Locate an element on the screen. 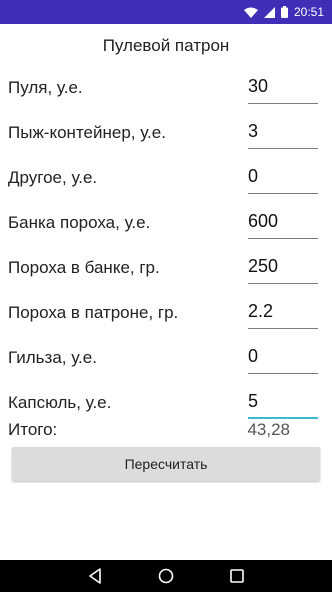 Image resolution: width=332 pixels, height=592 pixels. row-wad: Пыж-контейнер, у.е. is located at coordinates (166, 135).